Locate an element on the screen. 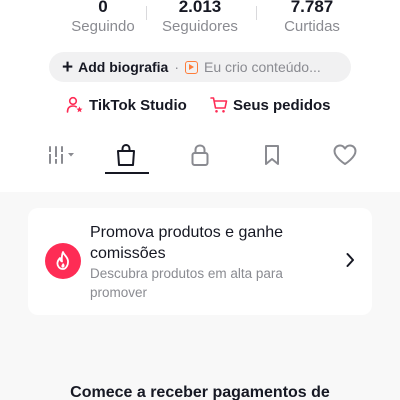  bookmark-icon is located at coordinates (272, 155).